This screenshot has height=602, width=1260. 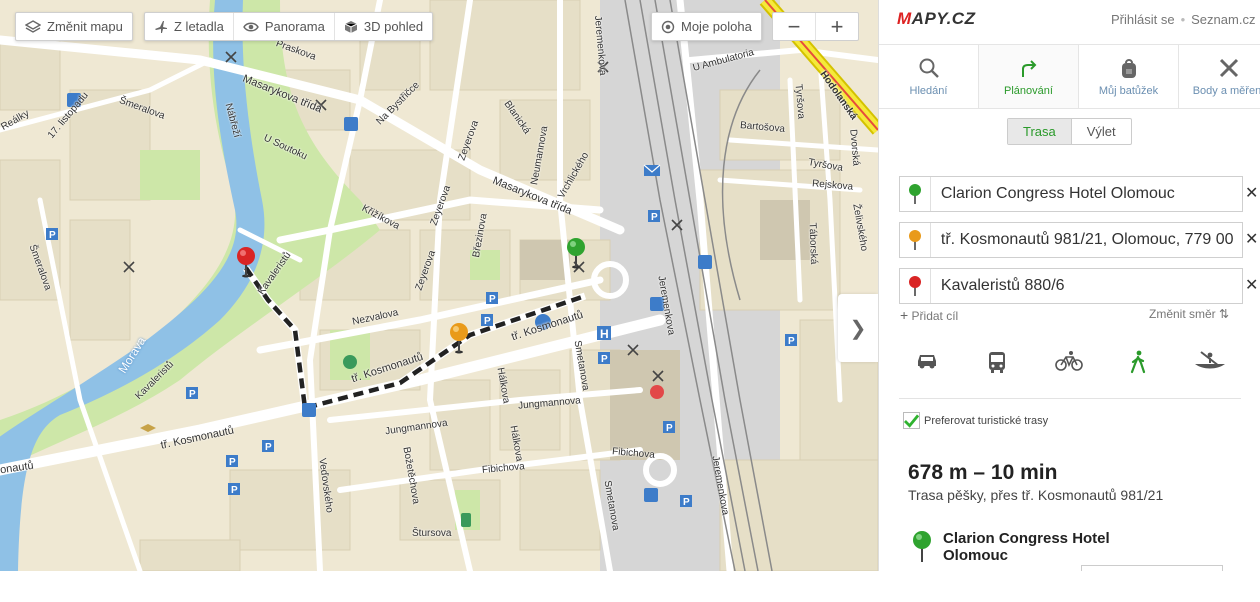 I want to click on route-end-row, so click(x=1071, y=286).